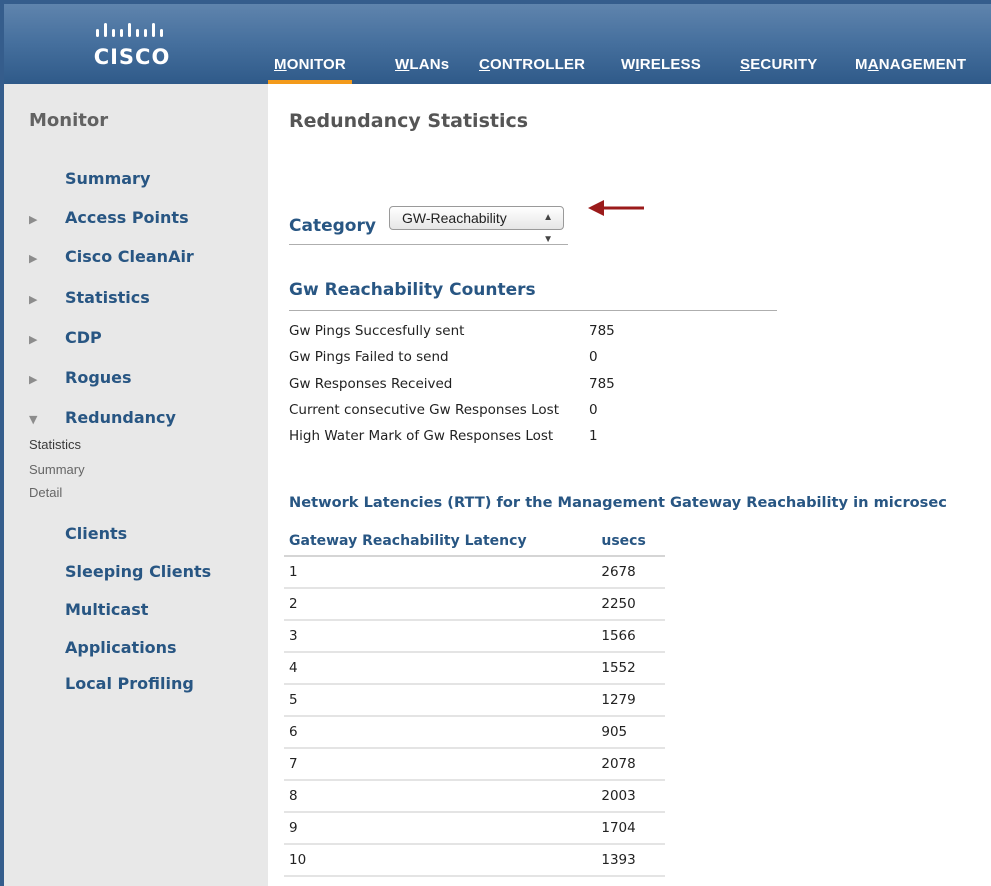 The image size is (991, 886). What do you see at coordinates (441, 542) in the screenshot?
I see `column-header: Gateway Reachability Latency` at bounding box center [441, 542].